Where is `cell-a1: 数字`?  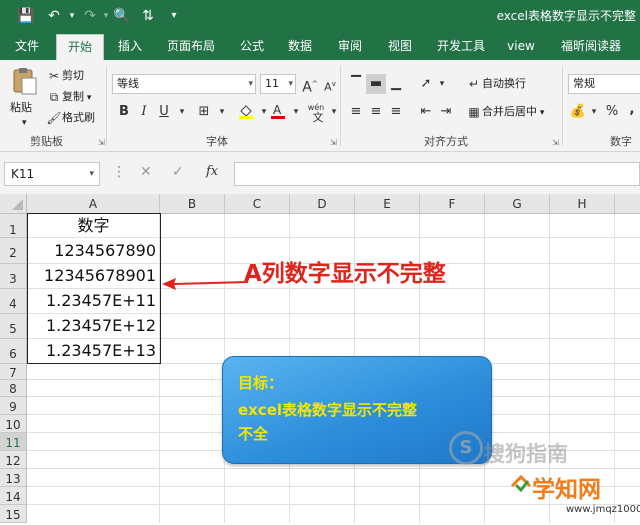
cell-a1: 数字 is located at coordinates (93, 226).